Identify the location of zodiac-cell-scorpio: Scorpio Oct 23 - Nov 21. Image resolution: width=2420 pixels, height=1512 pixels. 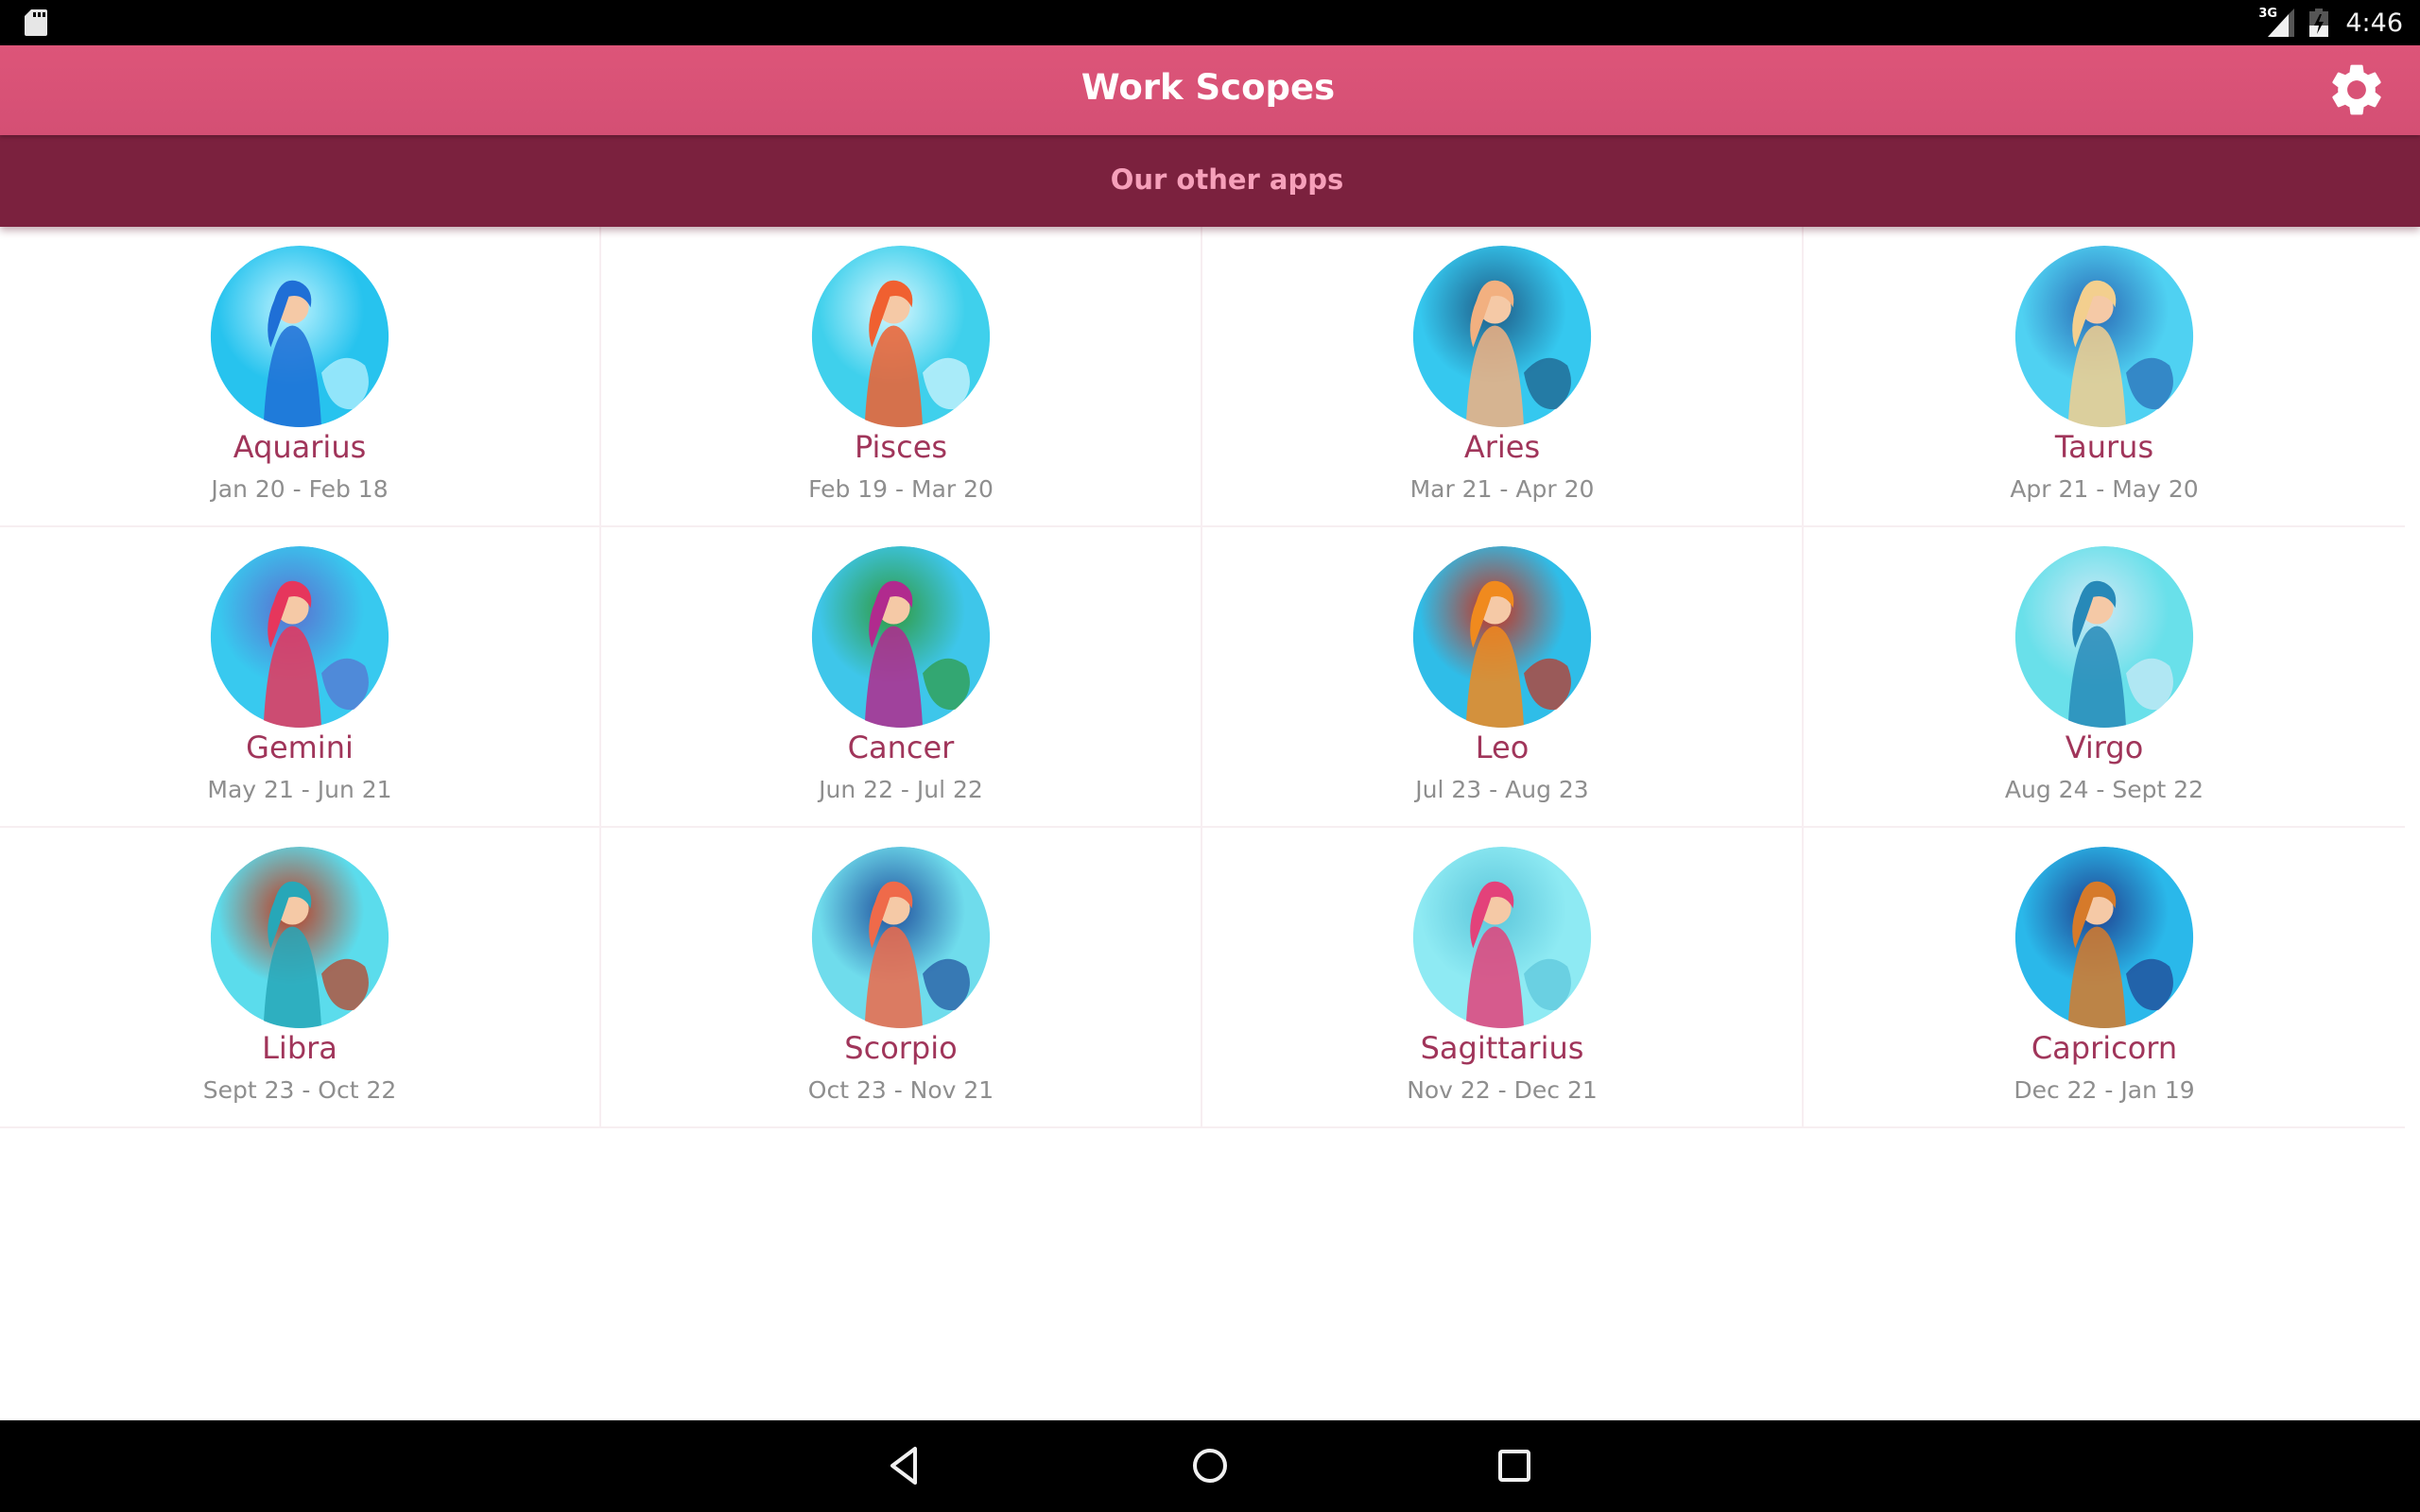
(902, 978).